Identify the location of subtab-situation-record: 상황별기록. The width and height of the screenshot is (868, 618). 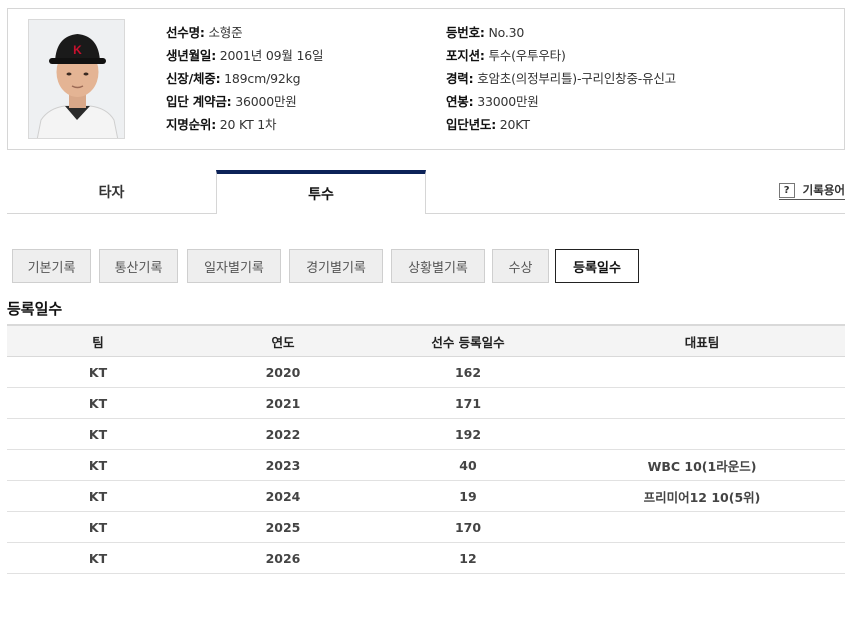
(438, 266).